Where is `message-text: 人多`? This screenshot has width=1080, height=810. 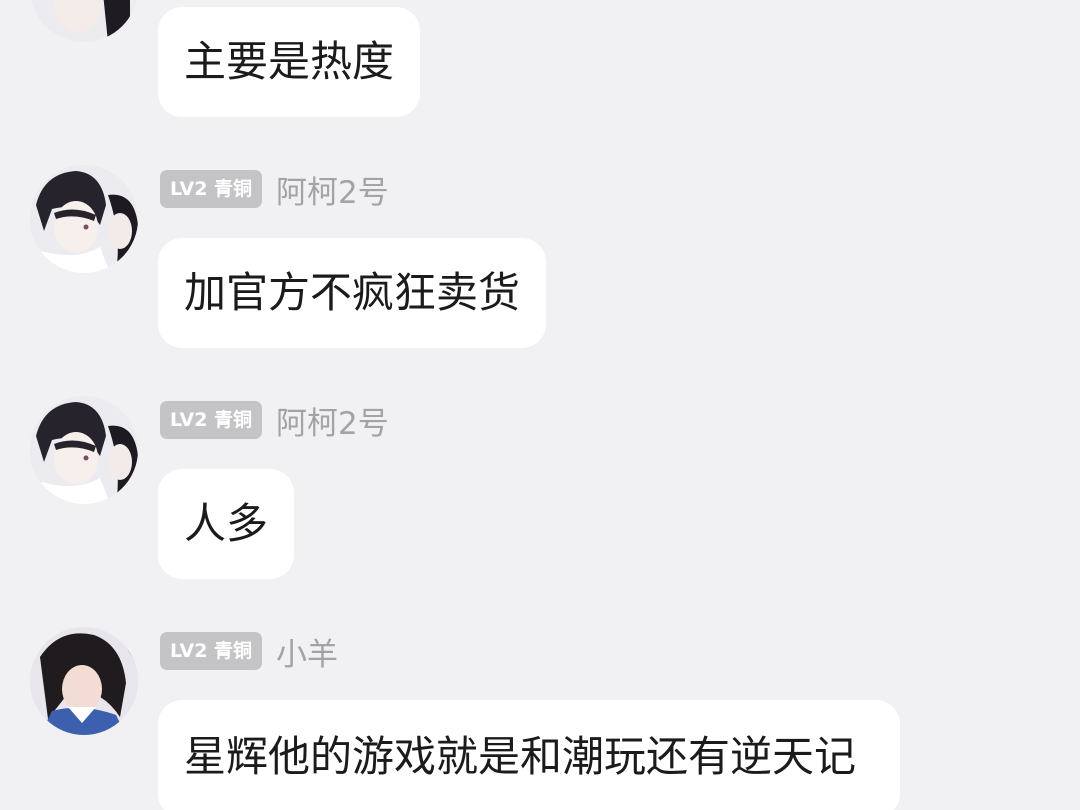 message-text: 人多 is located at coordinates (226, 523).